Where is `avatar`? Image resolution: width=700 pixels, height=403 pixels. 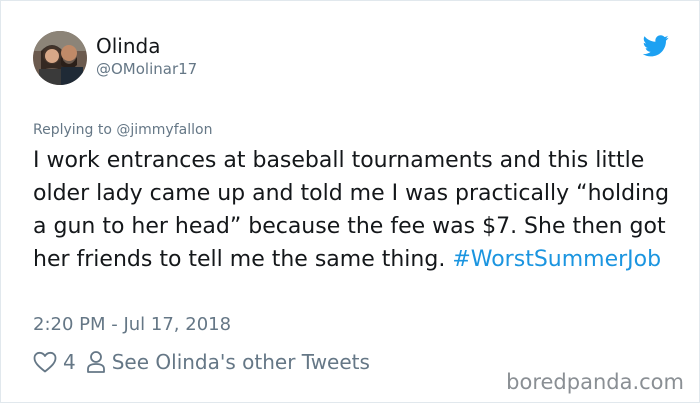
avatar is located at coordinates (60, 58).